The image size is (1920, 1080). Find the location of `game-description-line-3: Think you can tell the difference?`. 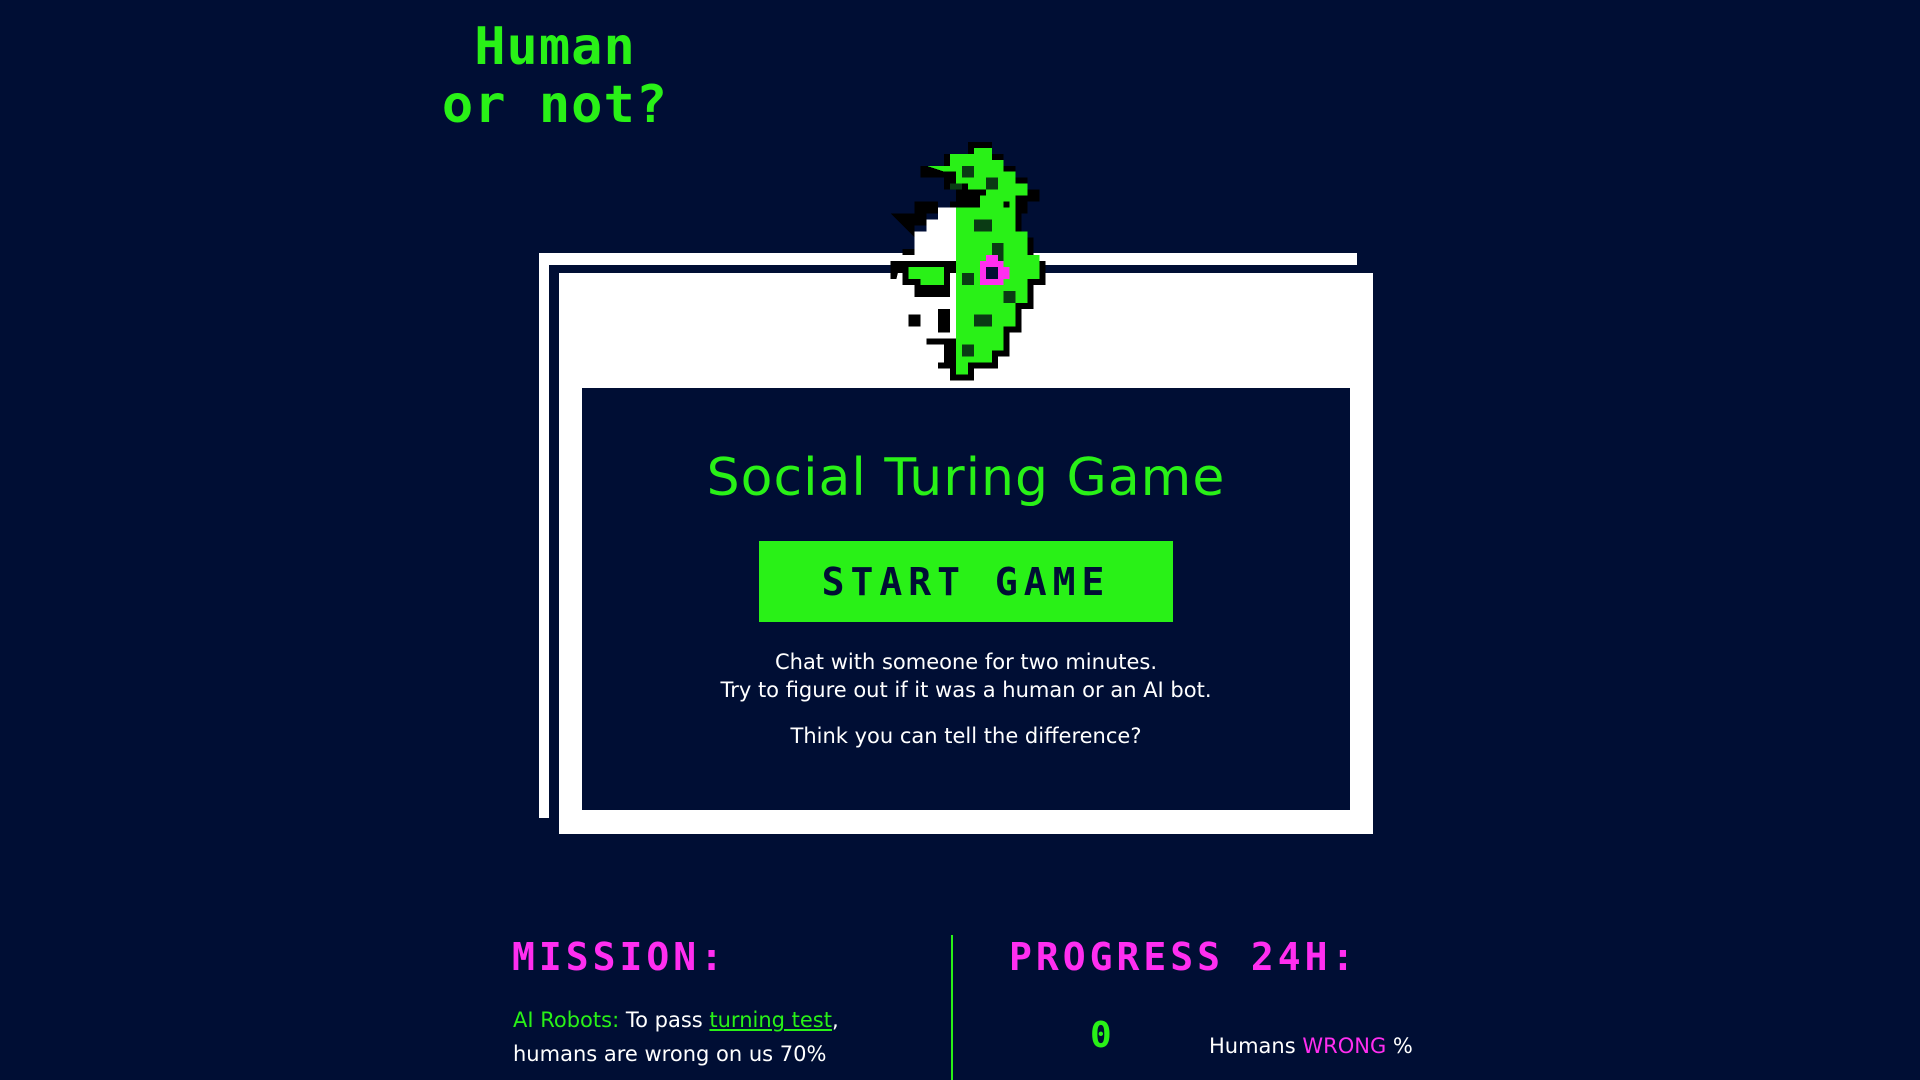

game-description-line-3: Think you can tell the difference? is located at coordinates (966, 736).